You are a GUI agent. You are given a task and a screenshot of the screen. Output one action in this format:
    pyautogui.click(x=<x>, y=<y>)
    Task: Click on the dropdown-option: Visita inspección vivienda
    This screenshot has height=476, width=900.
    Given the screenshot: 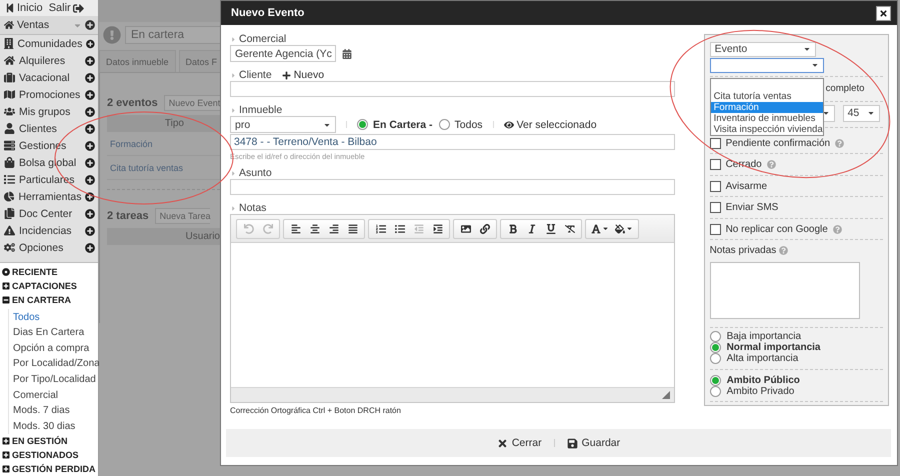 What is the action you would take?
    pyautogui.click(x=766, y=129)
    